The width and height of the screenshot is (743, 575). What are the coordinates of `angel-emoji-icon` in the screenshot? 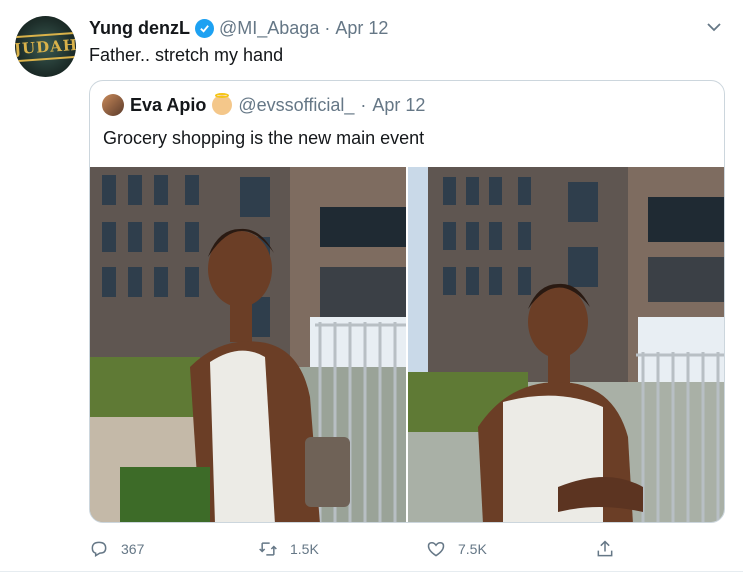 It's located at (222, 104).